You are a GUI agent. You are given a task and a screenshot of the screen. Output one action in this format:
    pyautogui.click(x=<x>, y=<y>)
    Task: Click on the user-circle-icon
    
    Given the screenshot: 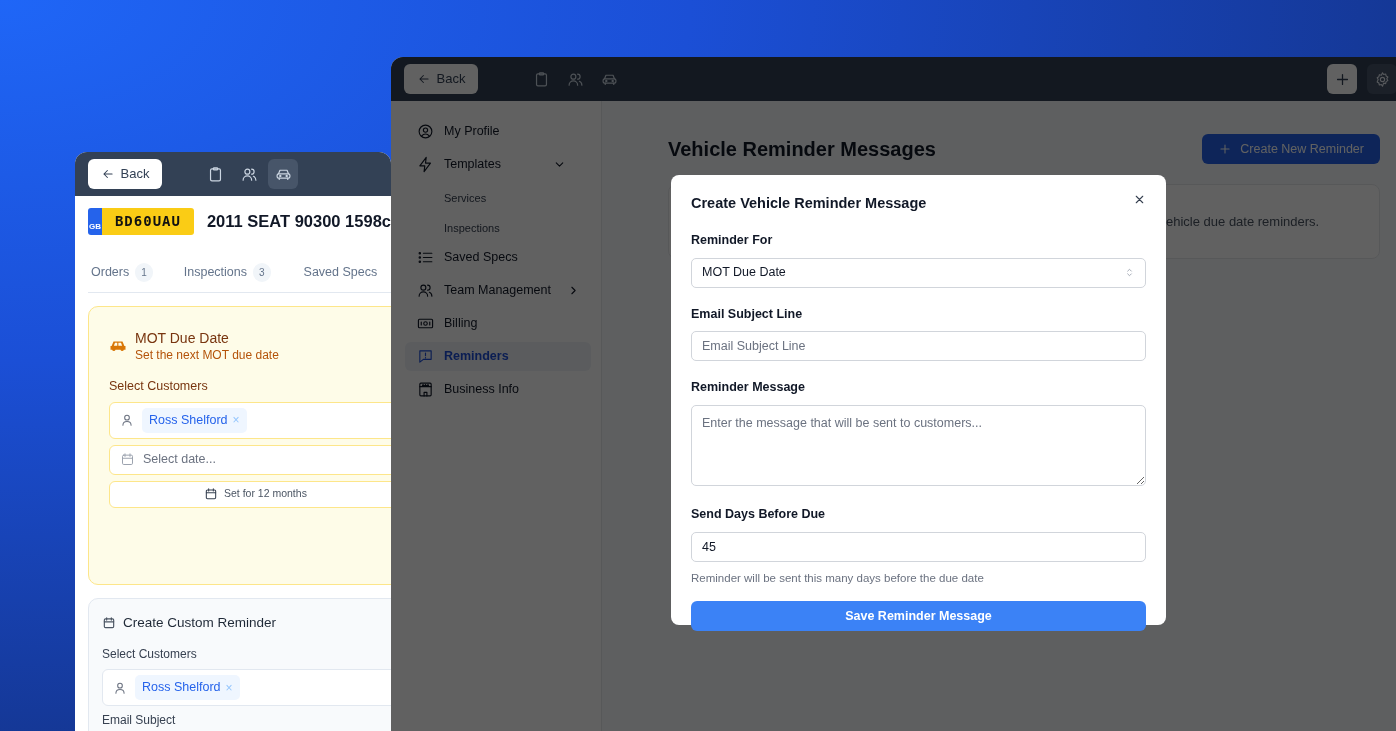 What is the action you would take?
    pyautogui.click(x=425, y=131)
    